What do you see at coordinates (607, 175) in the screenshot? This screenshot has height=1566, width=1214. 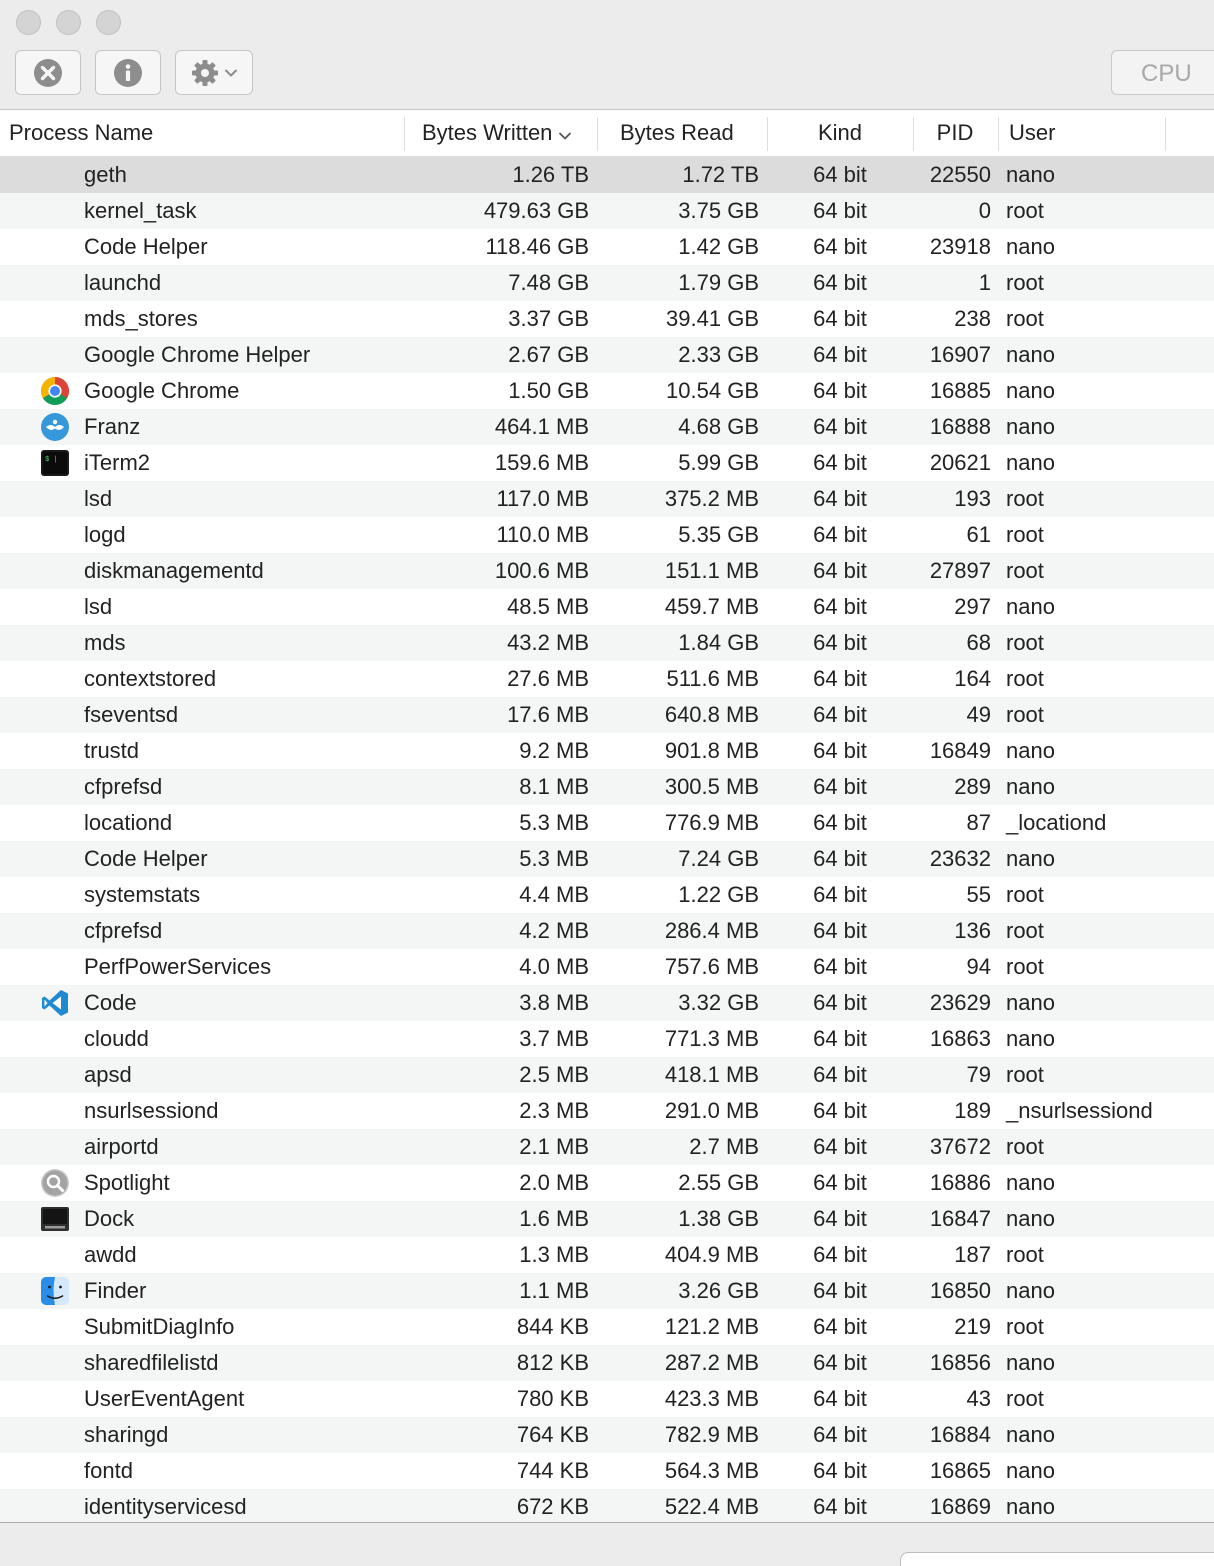 I see `table-row: geth 1.26 TB 1.72 TB 64 bit 22550 nano` at bounding box center [607, 175].